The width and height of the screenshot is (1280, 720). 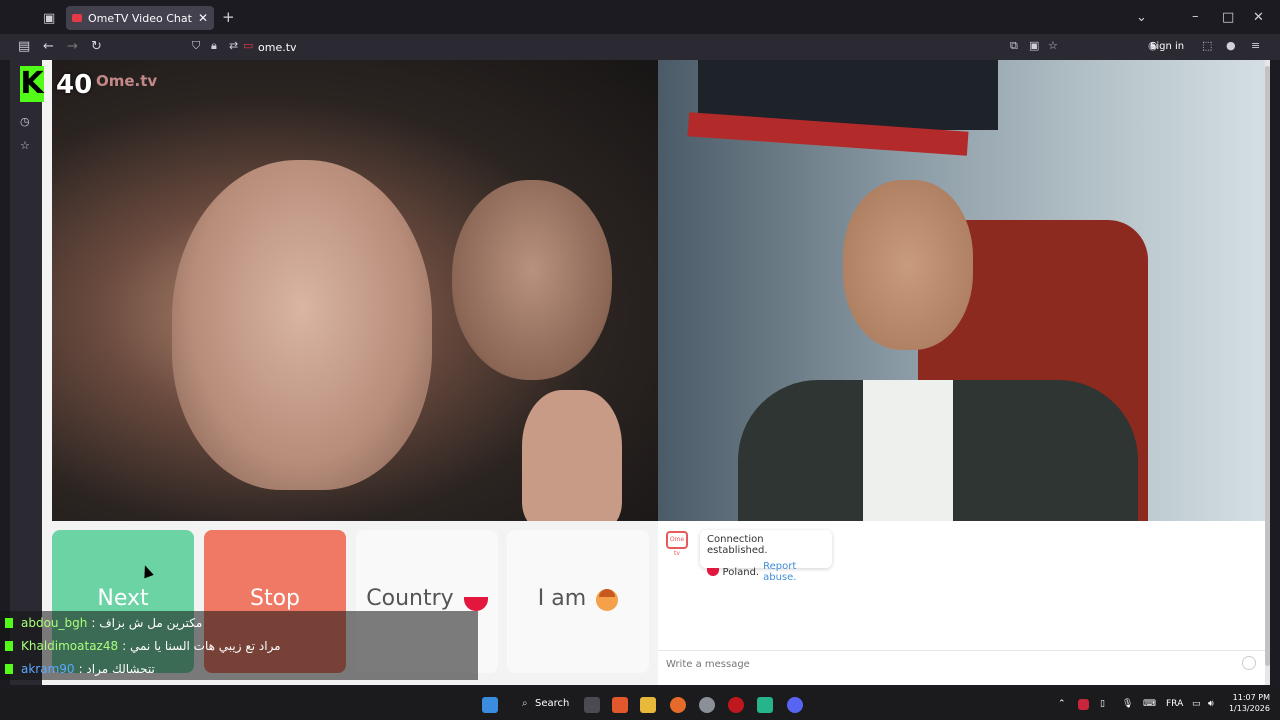 I want to click on extensions-icon: ⬚, so click(x=1207, y=45).